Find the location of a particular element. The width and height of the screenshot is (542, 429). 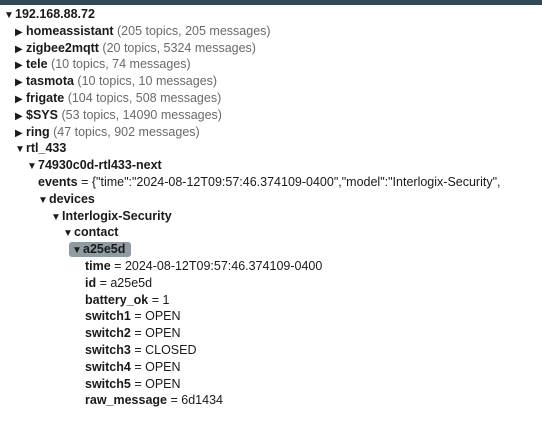

leaf-value: = 1 is located at coordinates (159, 299).